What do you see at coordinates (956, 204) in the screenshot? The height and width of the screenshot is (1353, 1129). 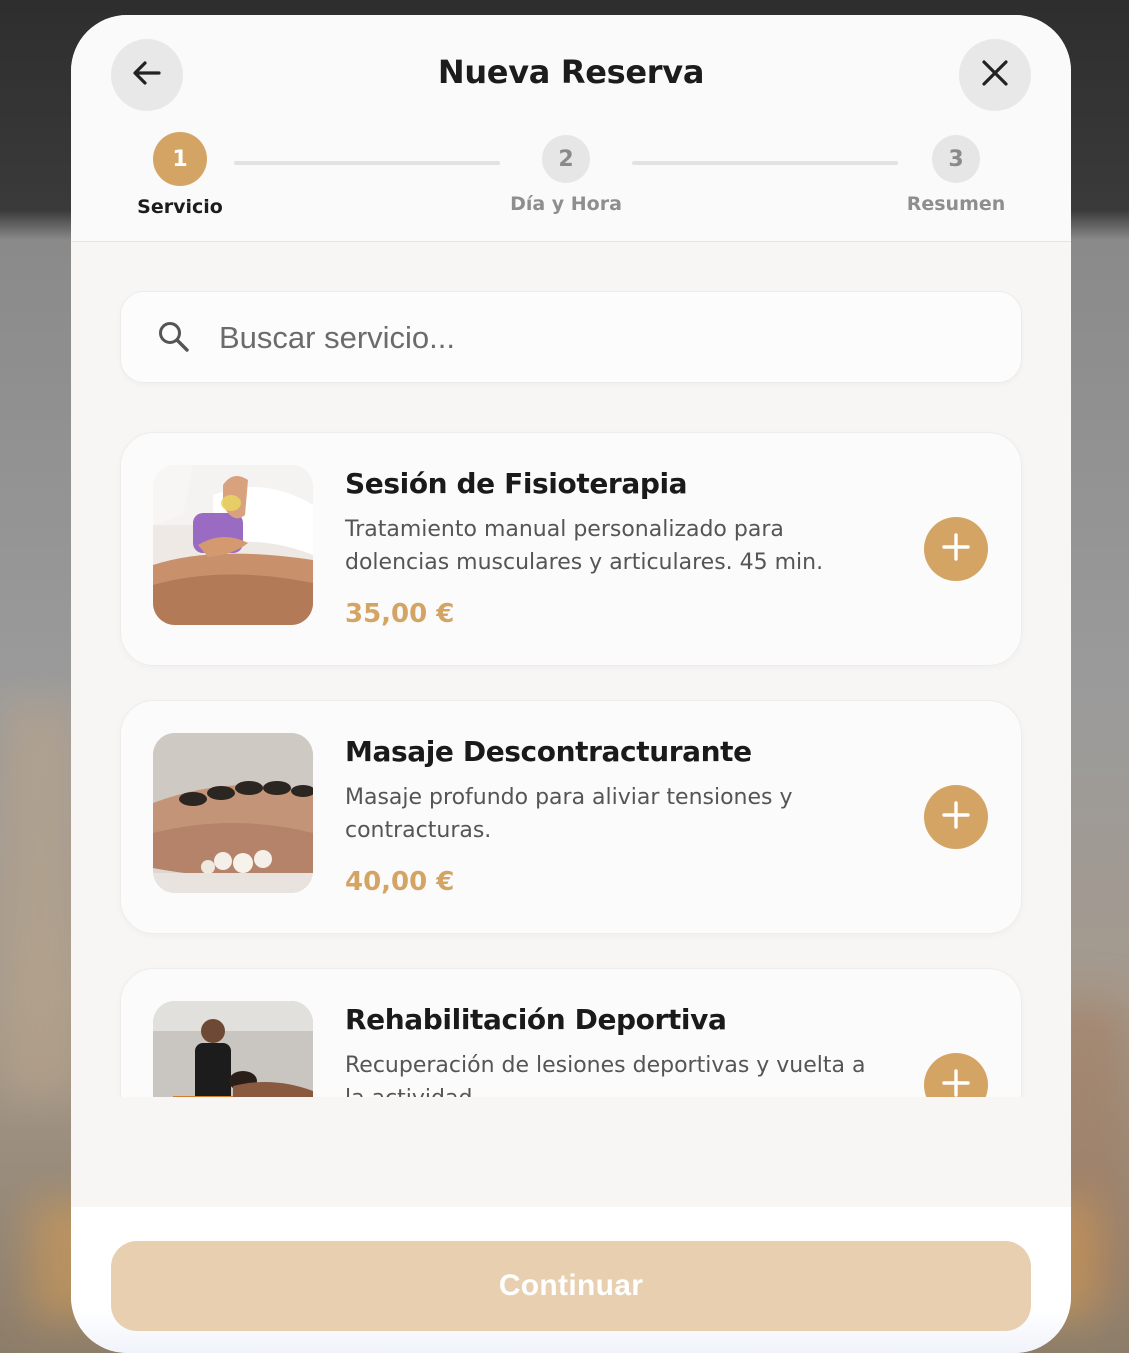 I see `step-label: Resumen` at bounding box center [956, 204].